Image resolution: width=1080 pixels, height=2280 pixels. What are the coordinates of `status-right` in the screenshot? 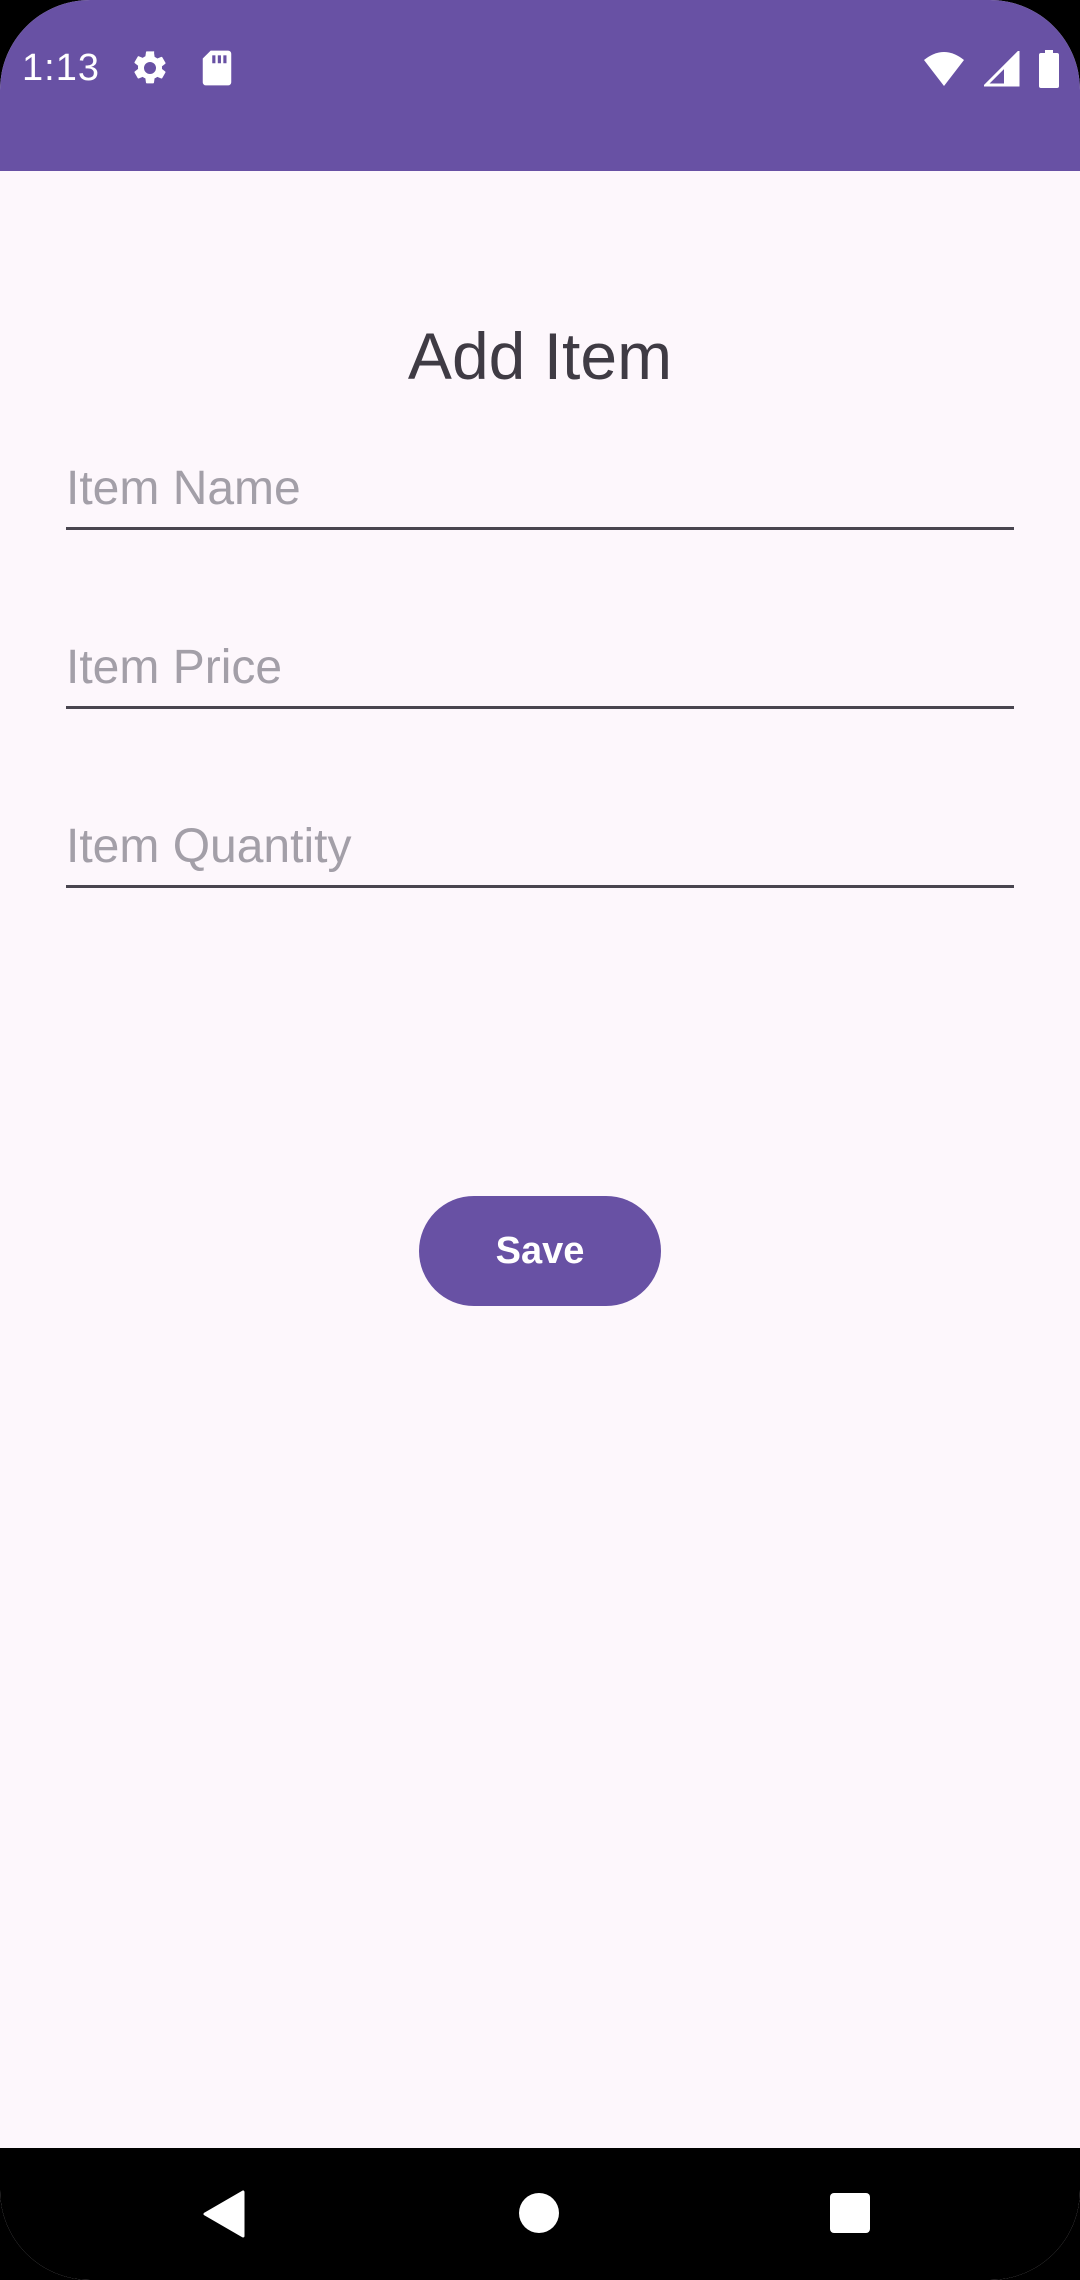 It's located at (991, 69).